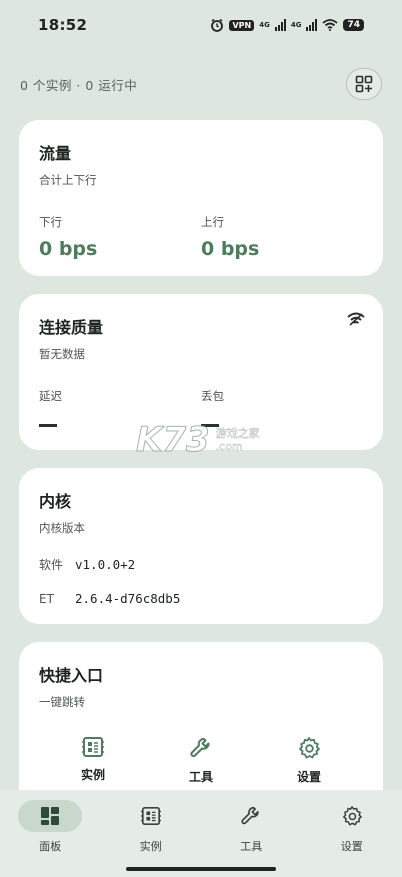 The image size is (402, 877). I want to click on shortcut-settings: 设置, so click(309, 760).